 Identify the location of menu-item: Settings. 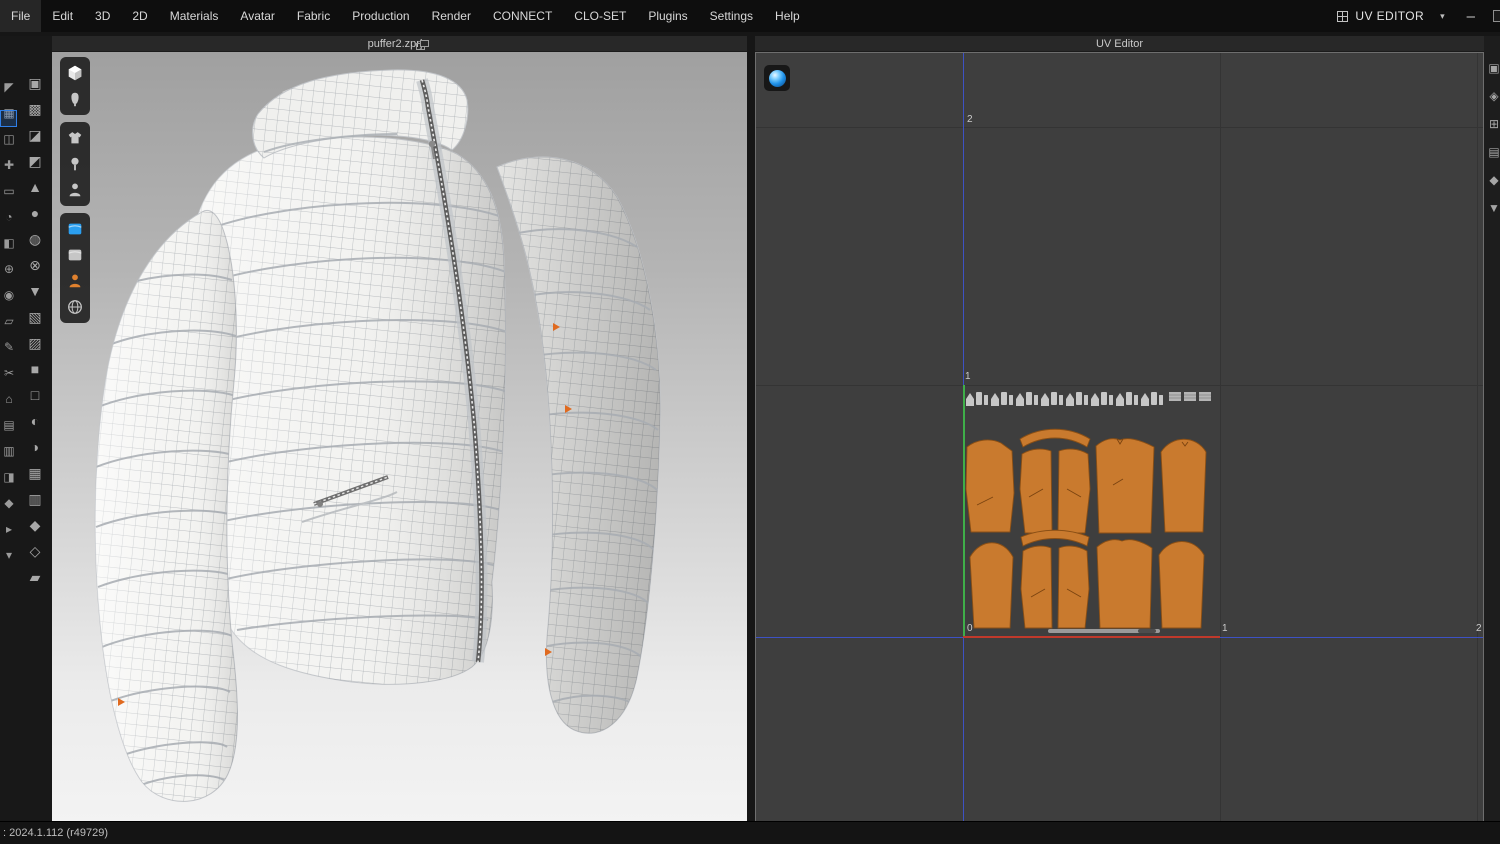
(731, 16).